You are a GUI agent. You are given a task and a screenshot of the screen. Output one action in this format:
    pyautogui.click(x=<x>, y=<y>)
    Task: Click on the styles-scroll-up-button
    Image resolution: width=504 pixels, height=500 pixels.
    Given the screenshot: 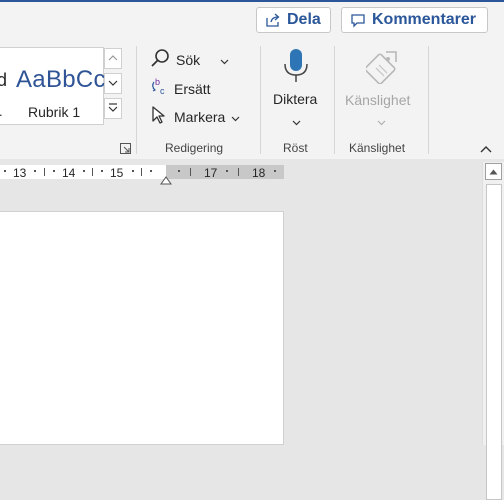 What is the action you would take?
    pyautogui.click(x=113, y=58)
    